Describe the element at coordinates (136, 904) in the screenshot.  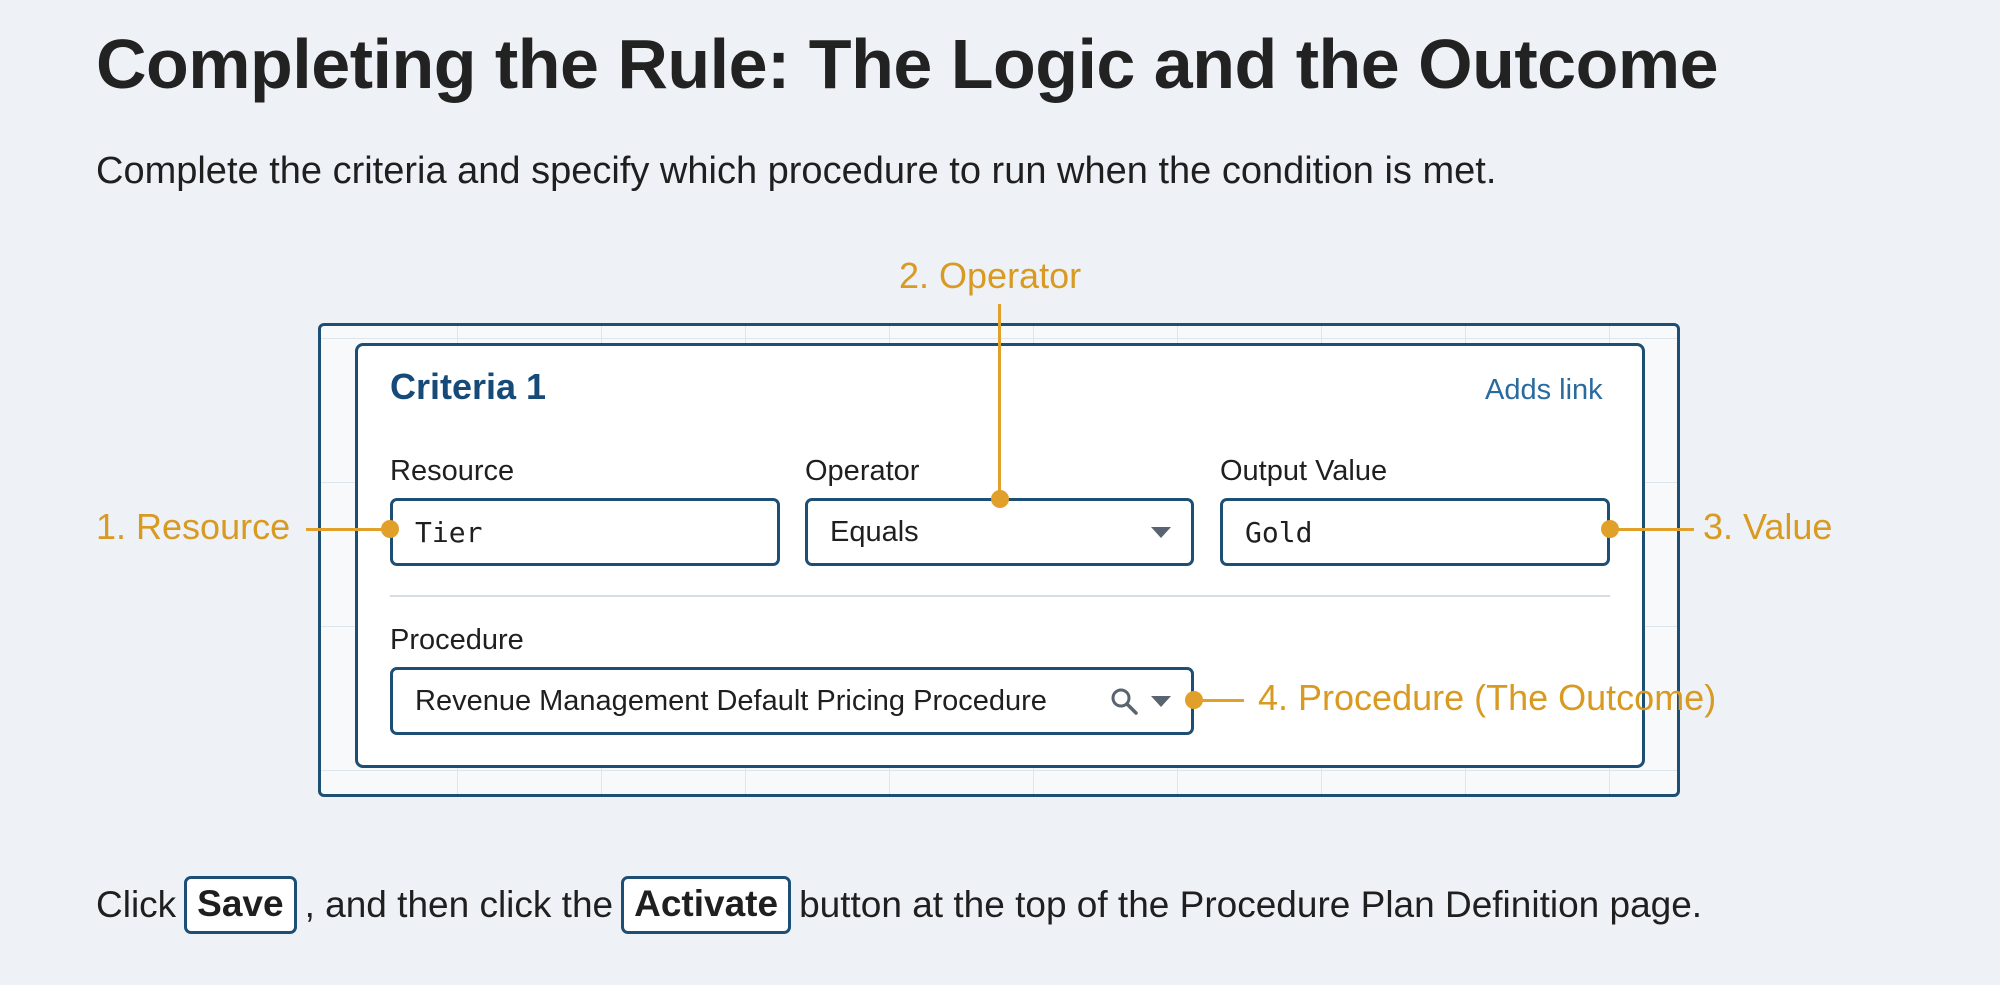
I see `instruction-before: Click` at that location.